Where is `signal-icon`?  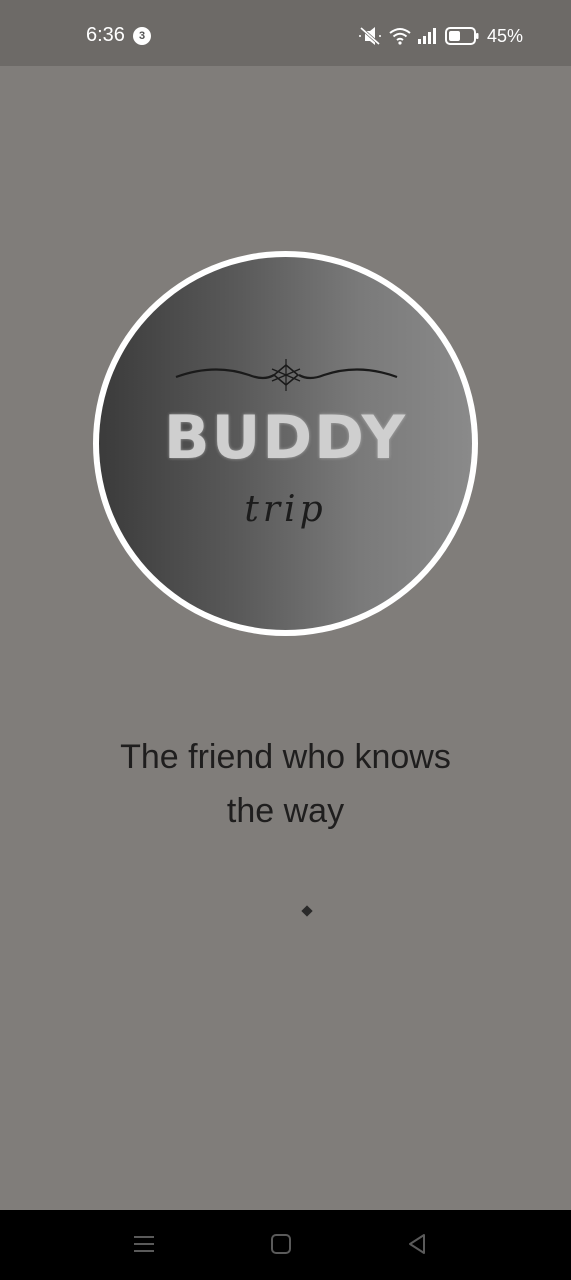 signal-icon is located at coordinates (428, 36).